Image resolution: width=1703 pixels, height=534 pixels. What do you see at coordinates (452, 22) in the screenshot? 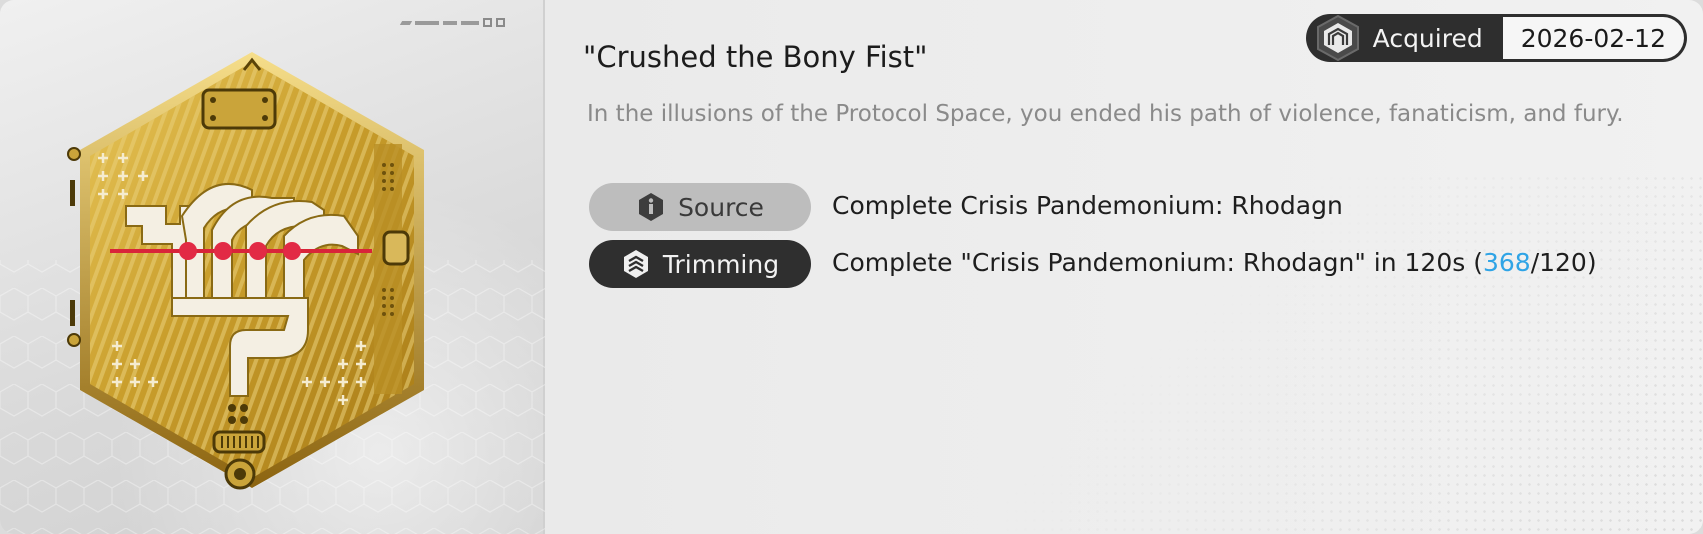
I see `panel-decoration` at bounding box center [452, 22].